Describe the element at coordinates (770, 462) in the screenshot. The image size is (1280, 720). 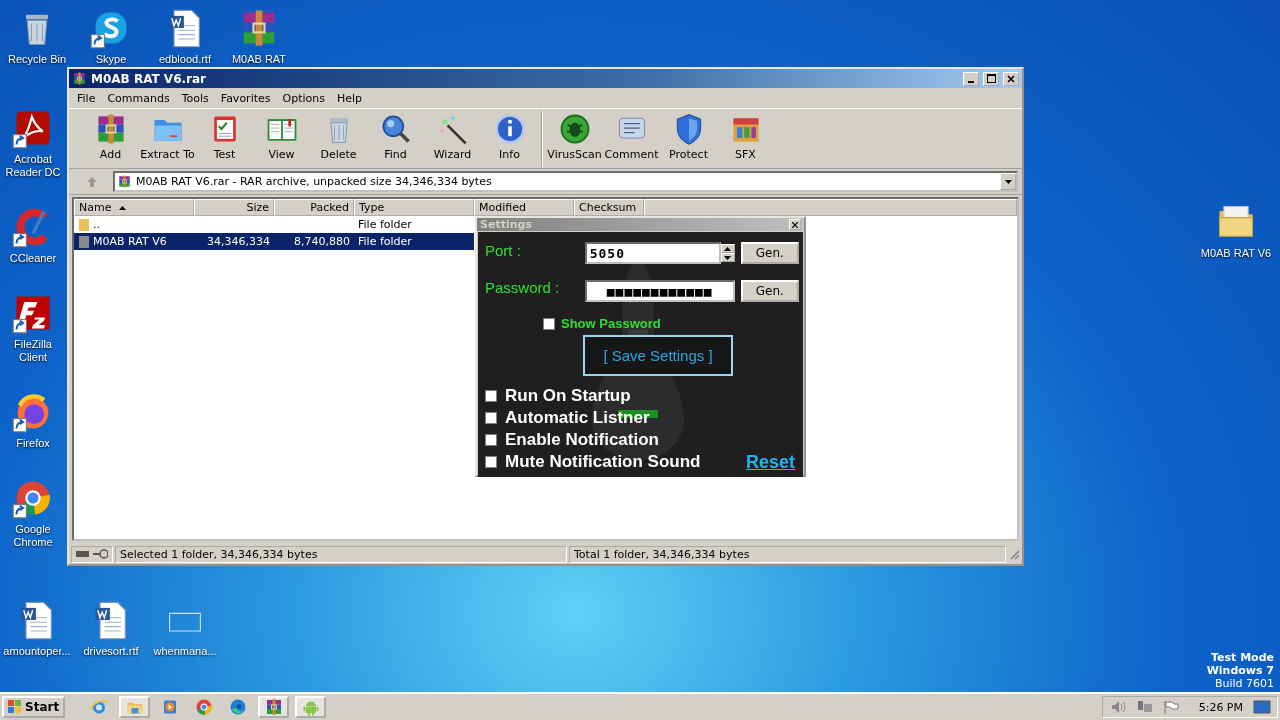
I see `reset-link: Reset` at that location.